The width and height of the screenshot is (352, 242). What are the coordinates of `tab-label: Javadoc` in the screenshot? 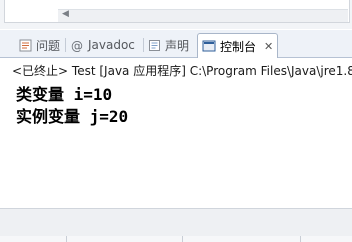 It's located at (111, 45).